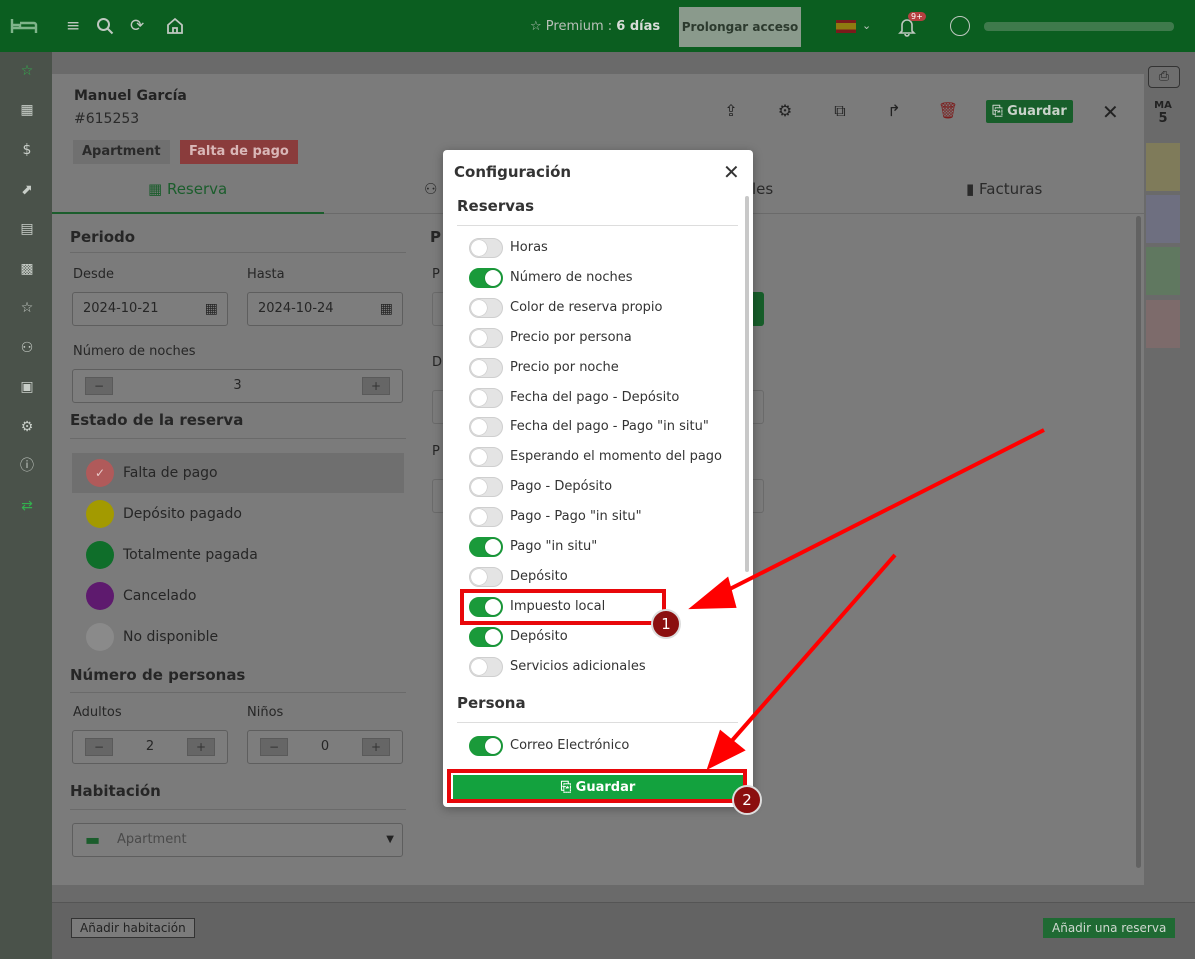 The image size is (1195, 959). Describe the element at coordinates (712, 593) in the screenshot. I see `arrow-1-head` at that location.